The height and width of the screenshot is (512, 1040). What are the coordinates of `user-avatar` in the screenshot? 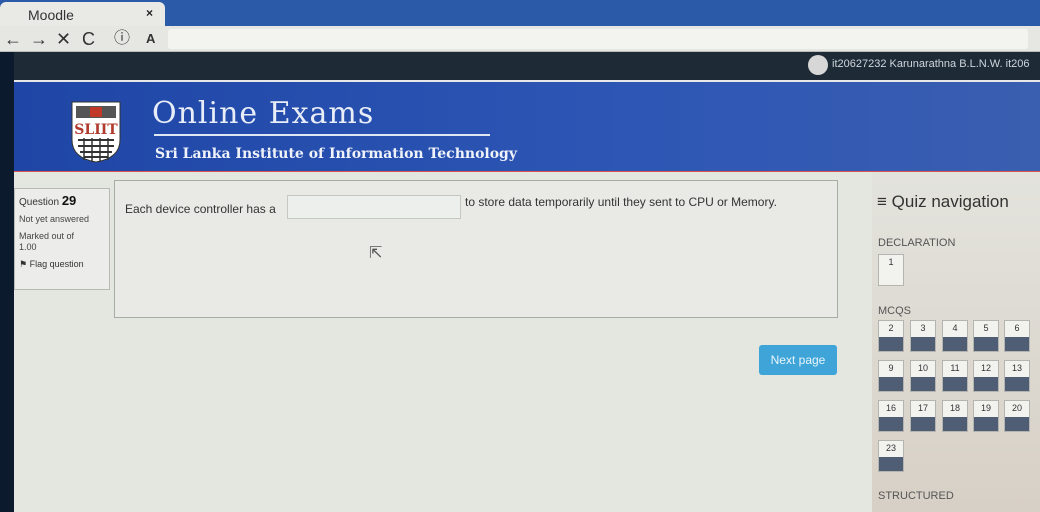 It's located at (818, 65).